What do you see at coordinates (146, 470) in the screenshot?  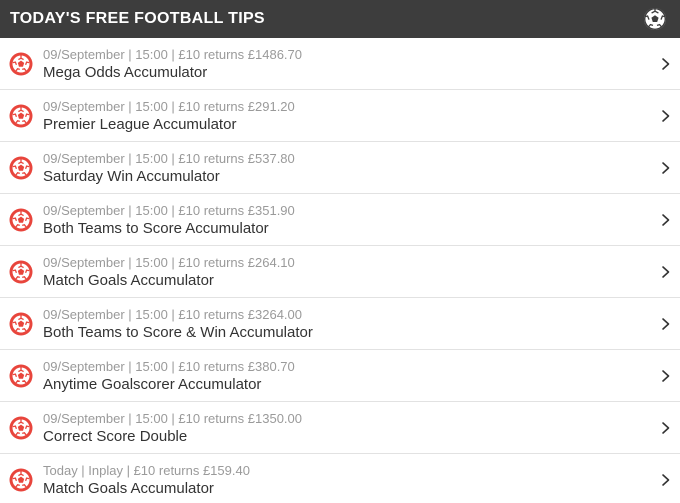 I see `tip-meta: Today | Inplay | £10 returns £159.40` at bounding box center [146, 470].